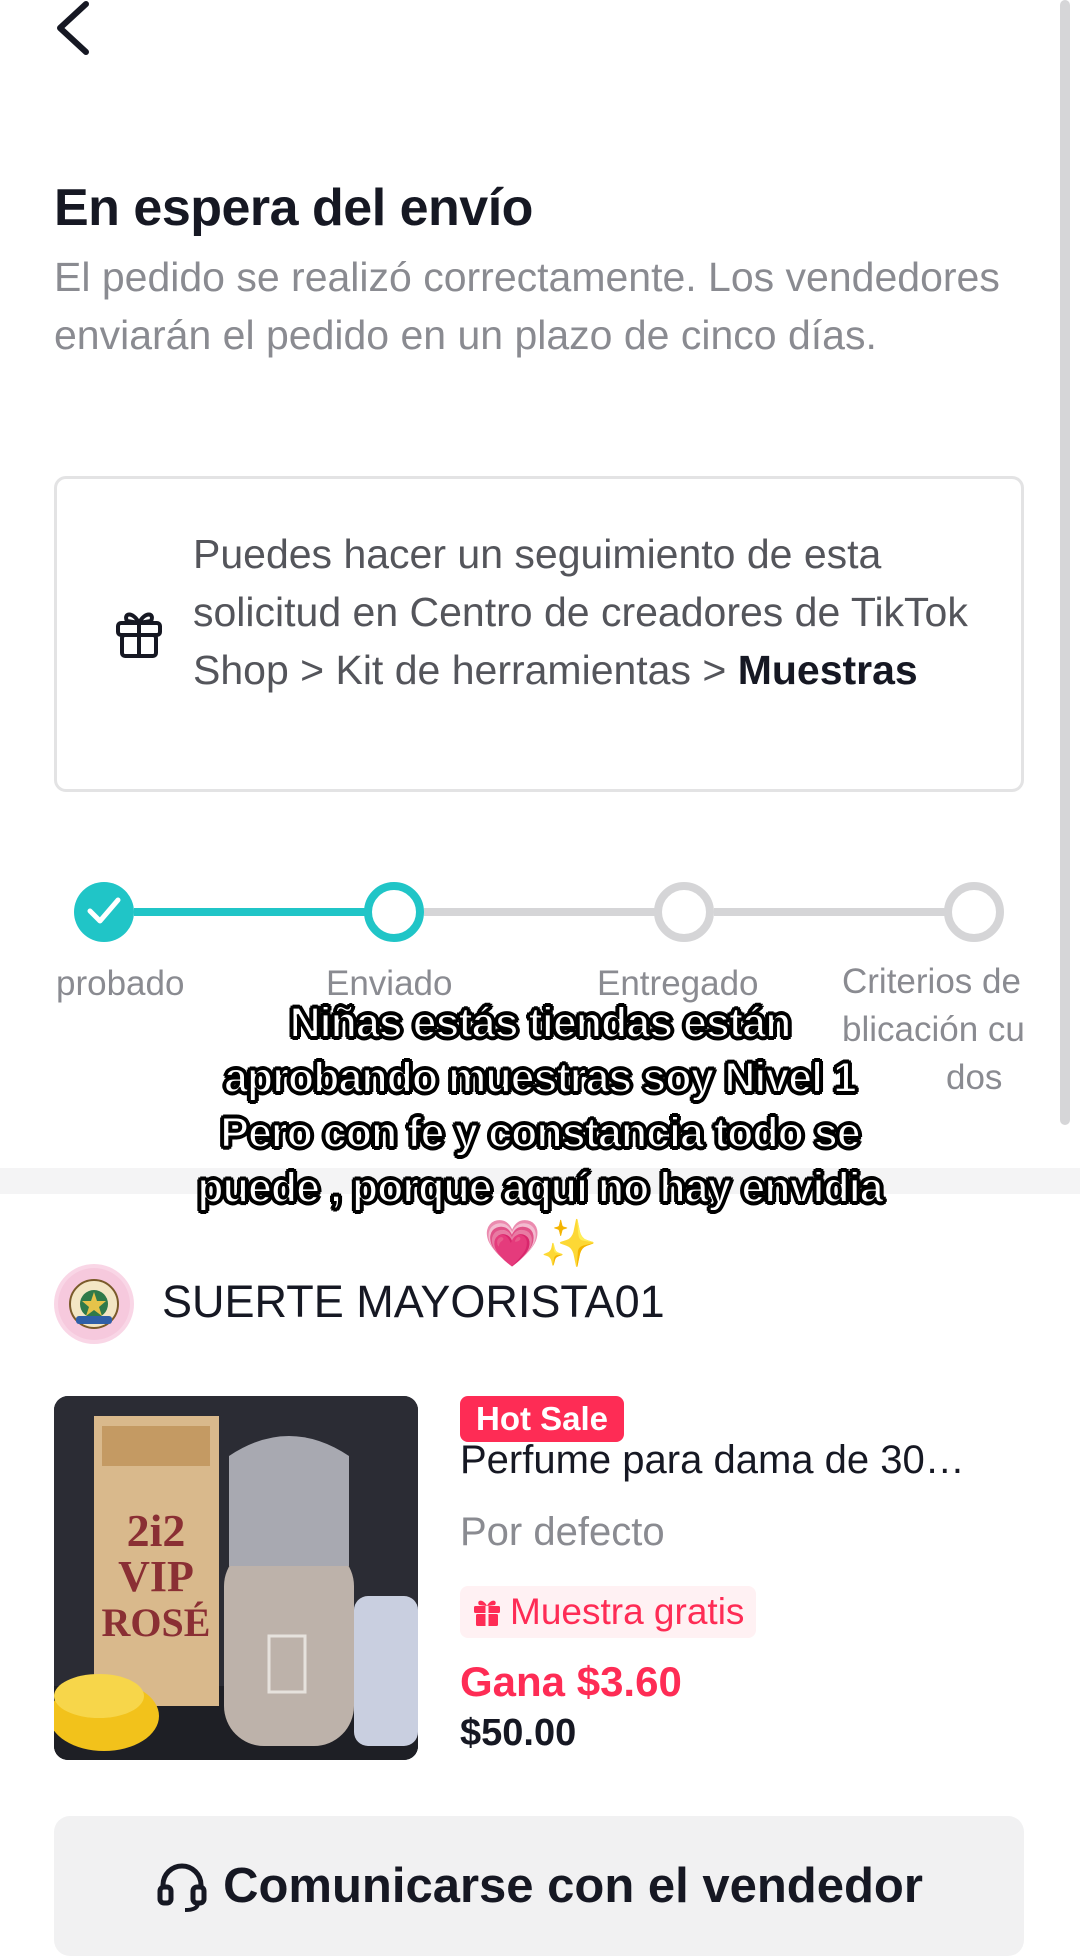 The image size is (1080, 1956). What do you see at coordinates (156, 1576) in the screenshot?
I see `svg-text: VIP` at bounding box center [156, 1576].